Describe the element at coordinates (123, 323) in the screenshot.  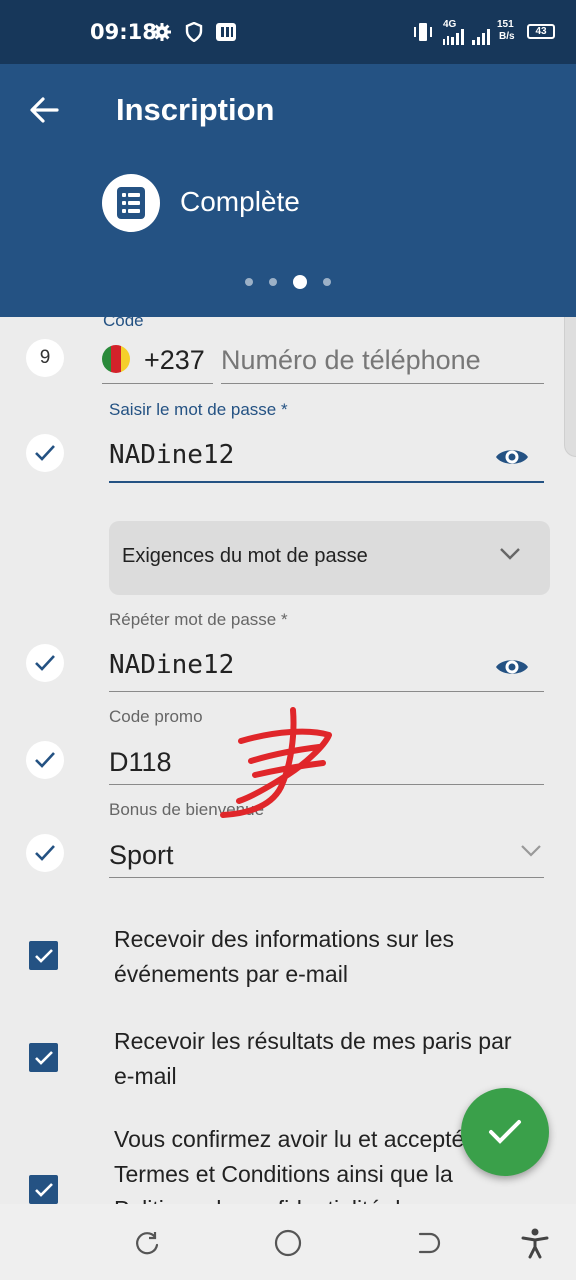
I see `code-label: Code` at that location.